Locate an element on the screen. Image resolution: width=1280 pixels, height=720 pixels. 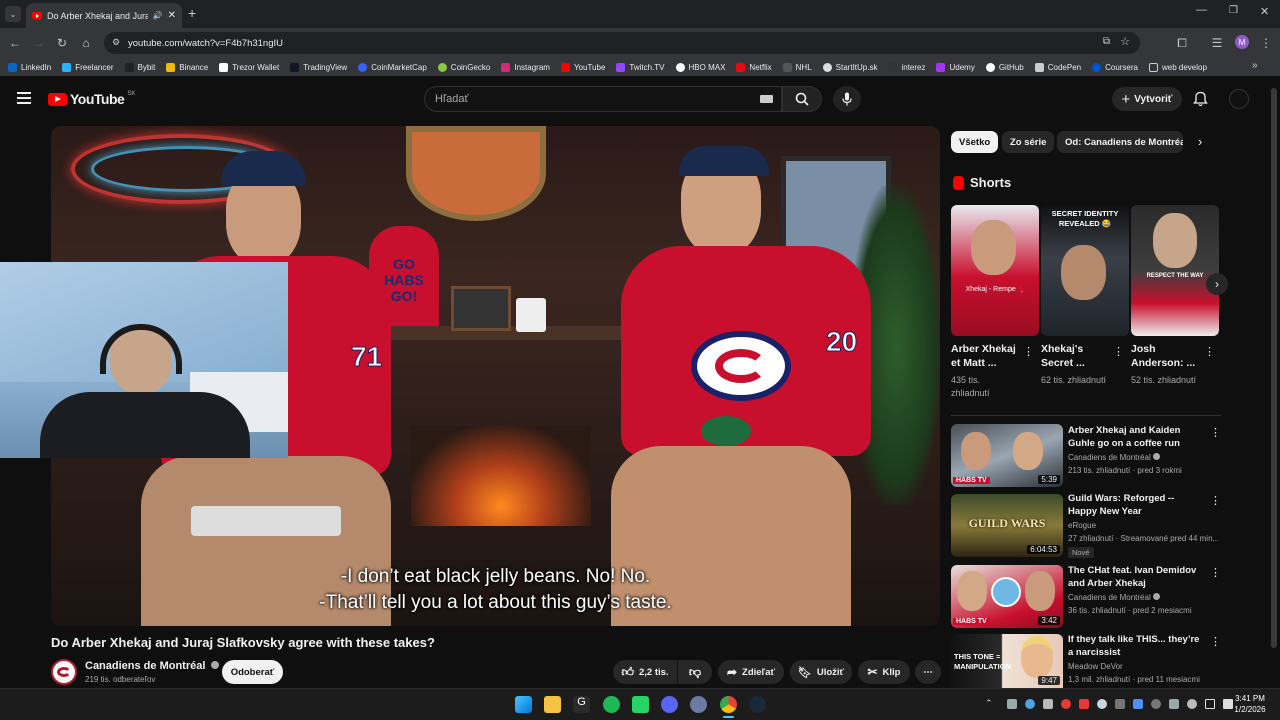
search-button is located at coordinates (802, 99).